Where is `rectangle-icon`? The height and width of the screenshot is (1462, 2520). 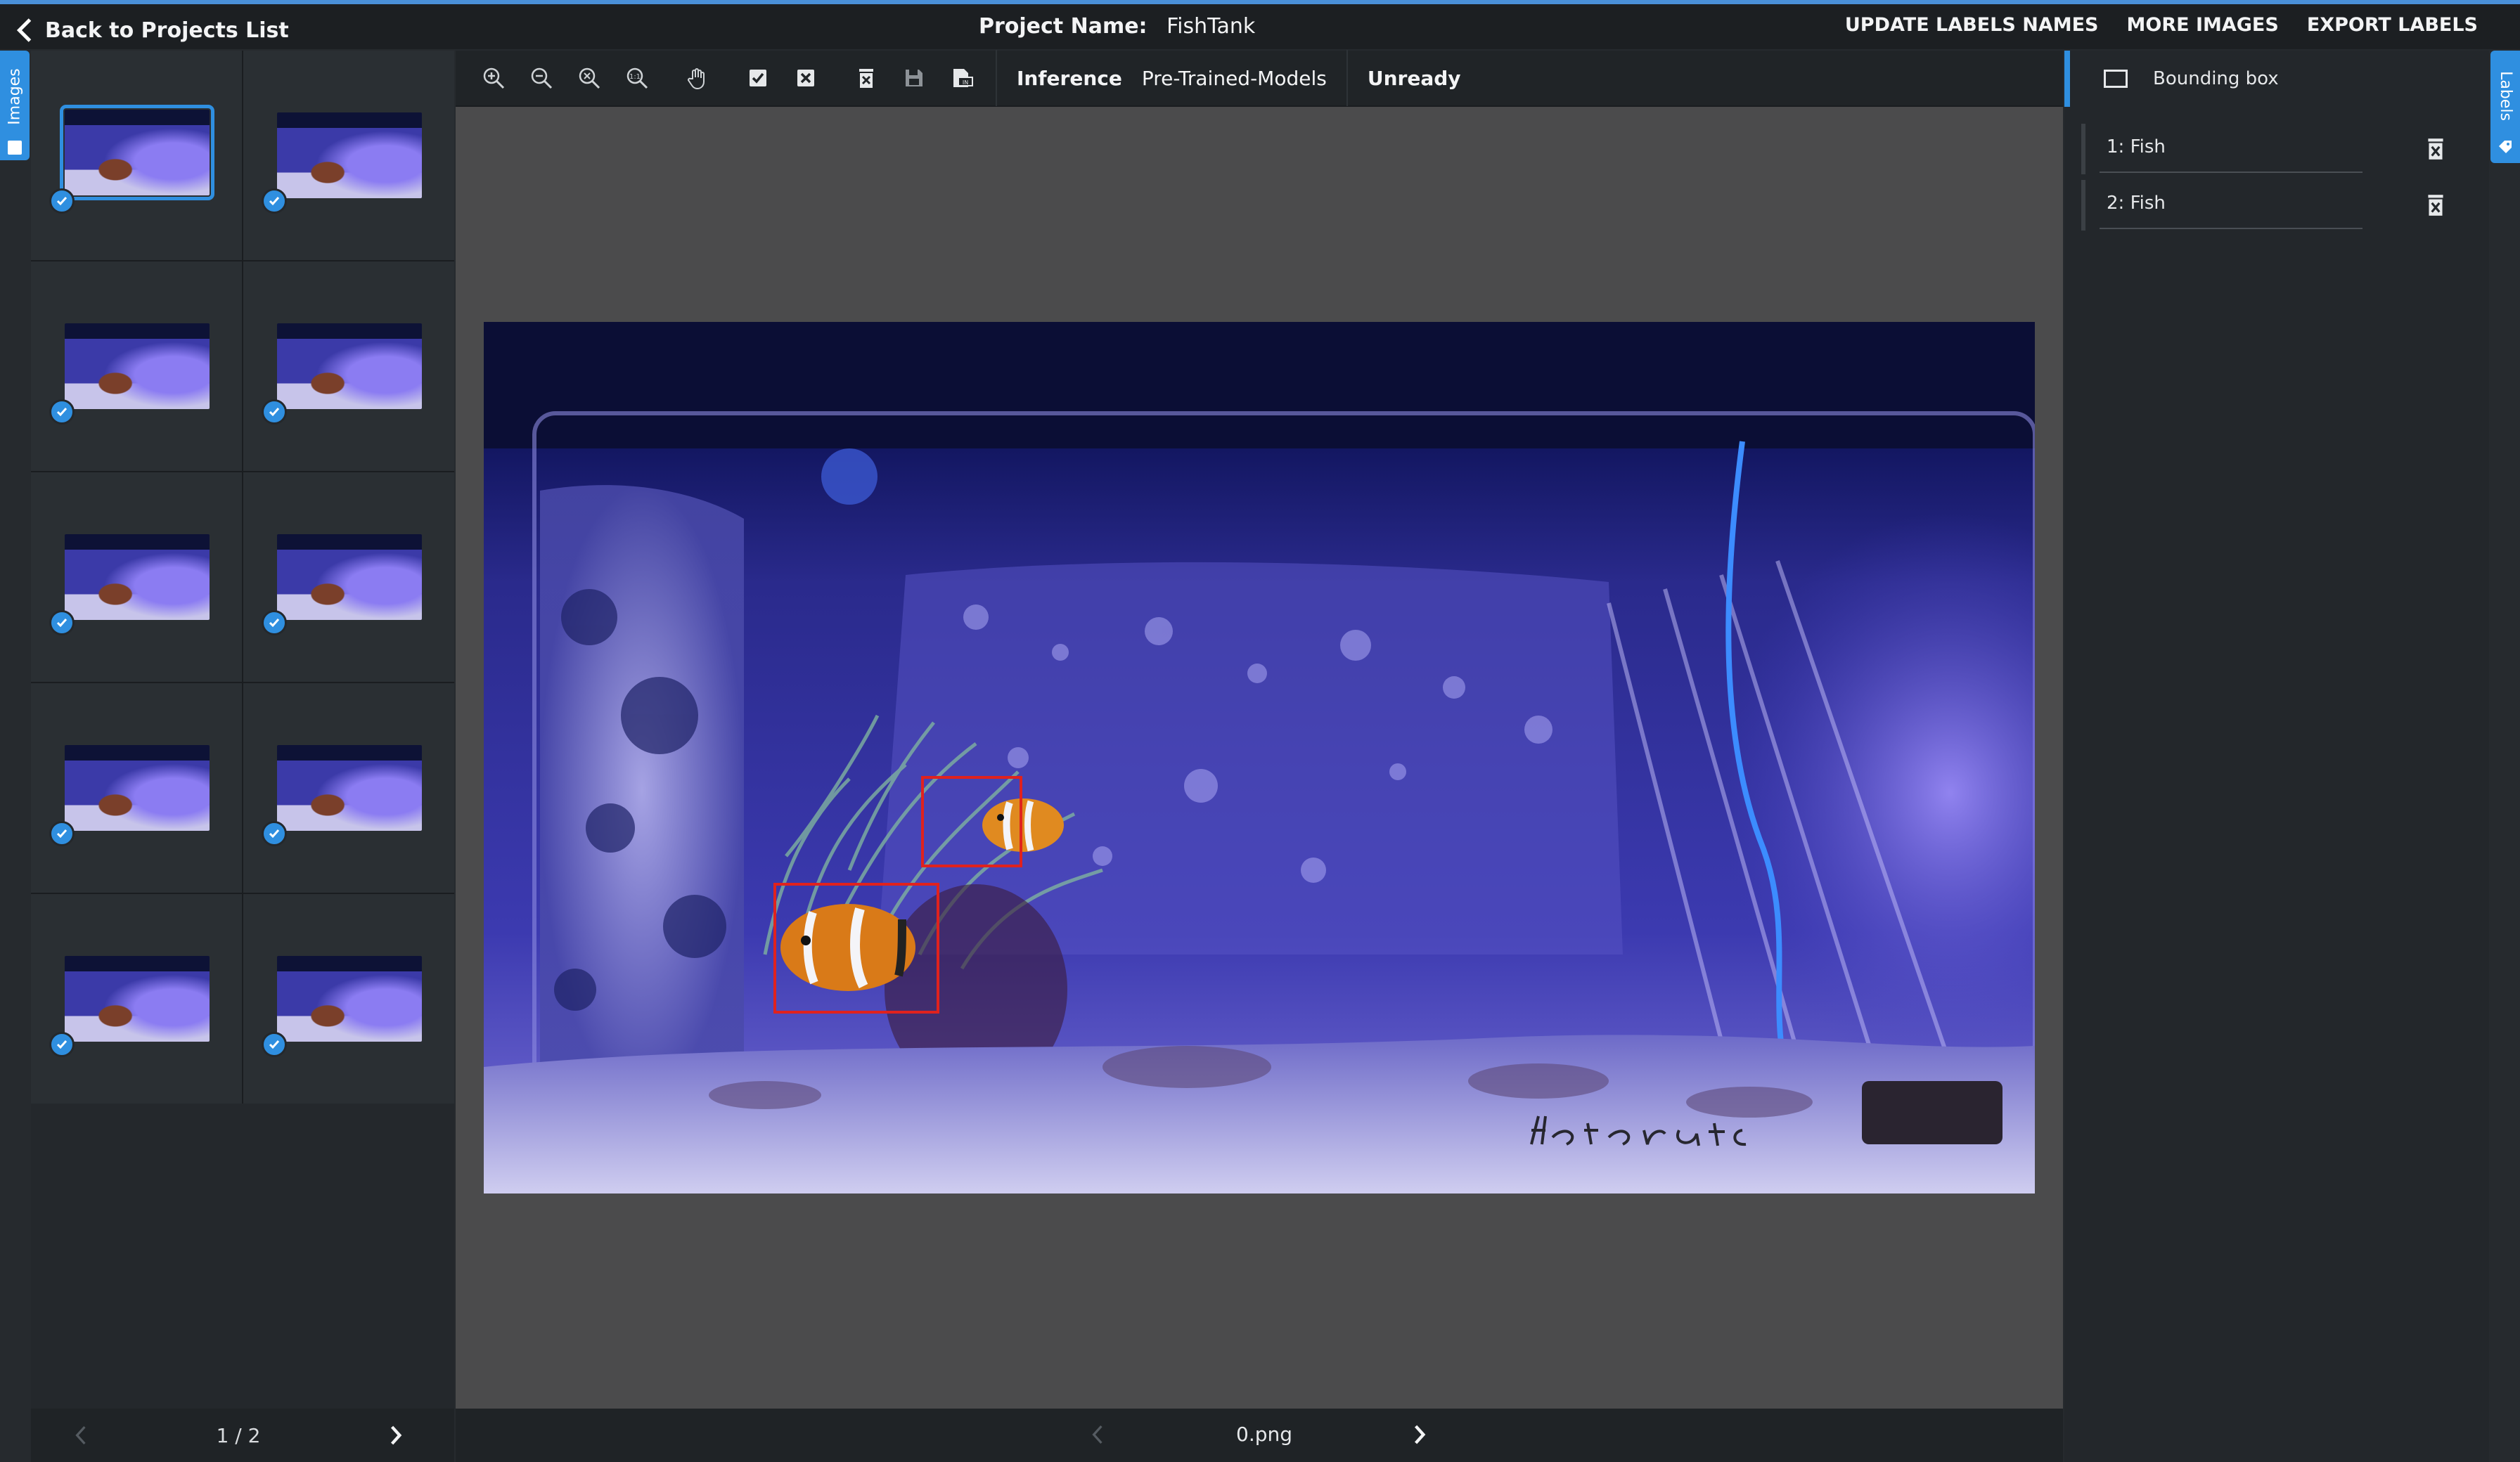 rectangle-icon is located at coordinates (2116, 79).